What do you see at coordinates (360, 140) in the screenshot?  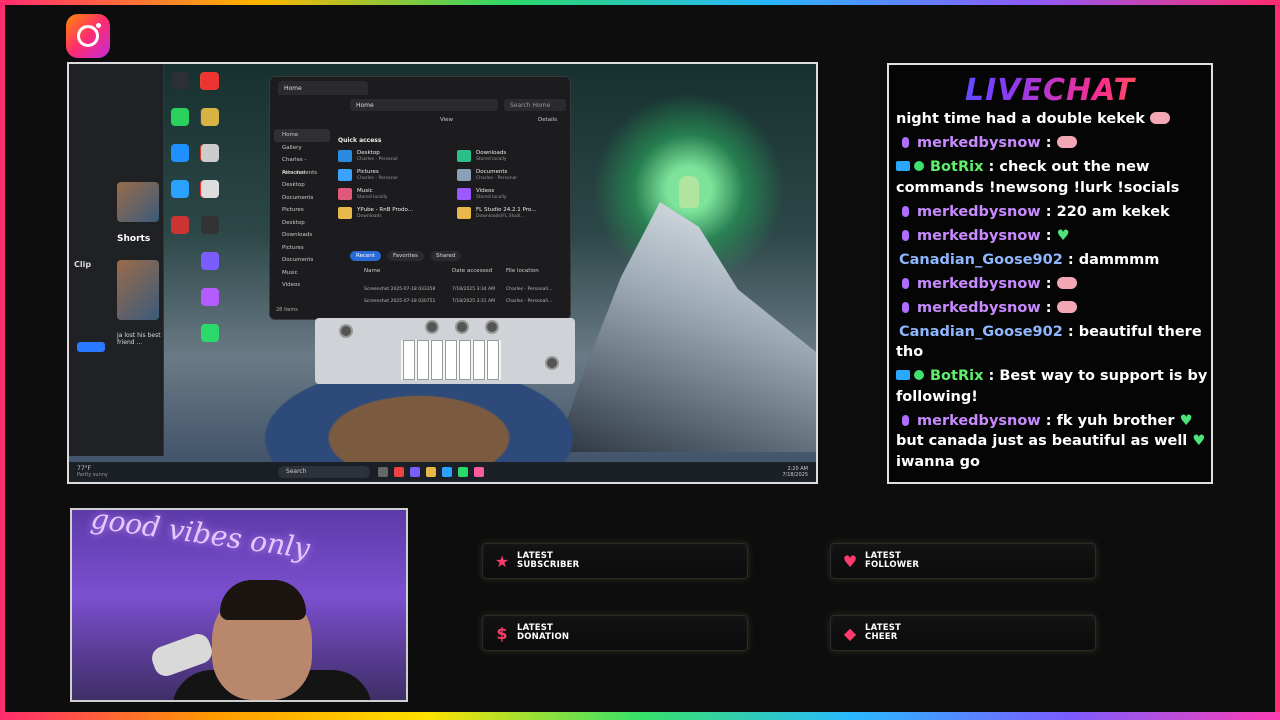 I see `quick-access-heading: Quick access` at bounding box center [360, 140].